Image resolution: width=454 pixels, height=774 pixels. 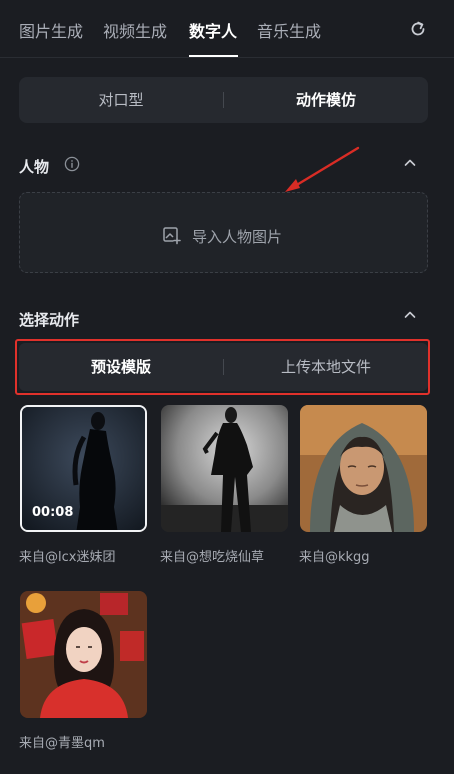 I want to click on video-duration-label: 00:08, so click(x=53, y=512).